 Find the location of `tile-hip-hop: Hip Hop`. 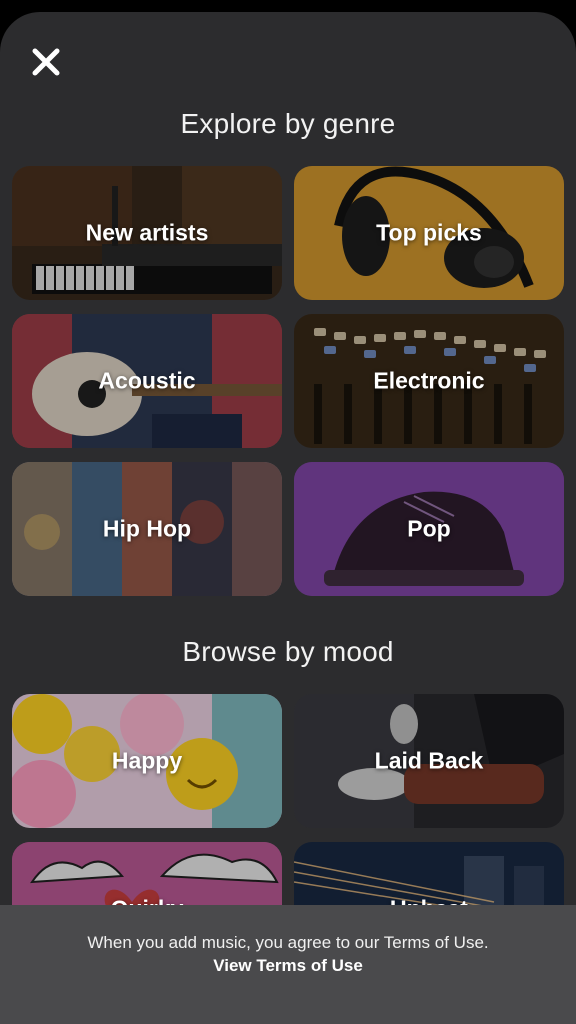

tile-hip-hop: Hip Hop is located at coordinates (147, 529).